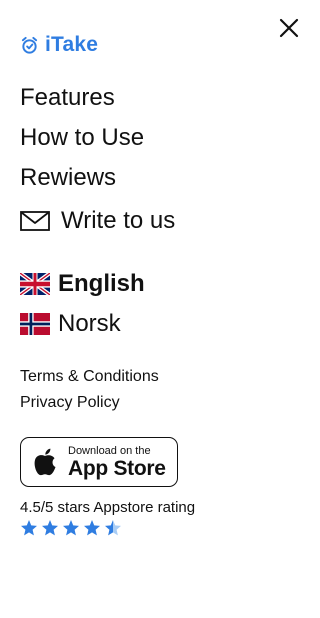 Image resolution: width=320 pixels, height=618 pixels. Describe the element at coordinates (35, 324) in the screenshot. I see `norway-flag-icon` at that location.